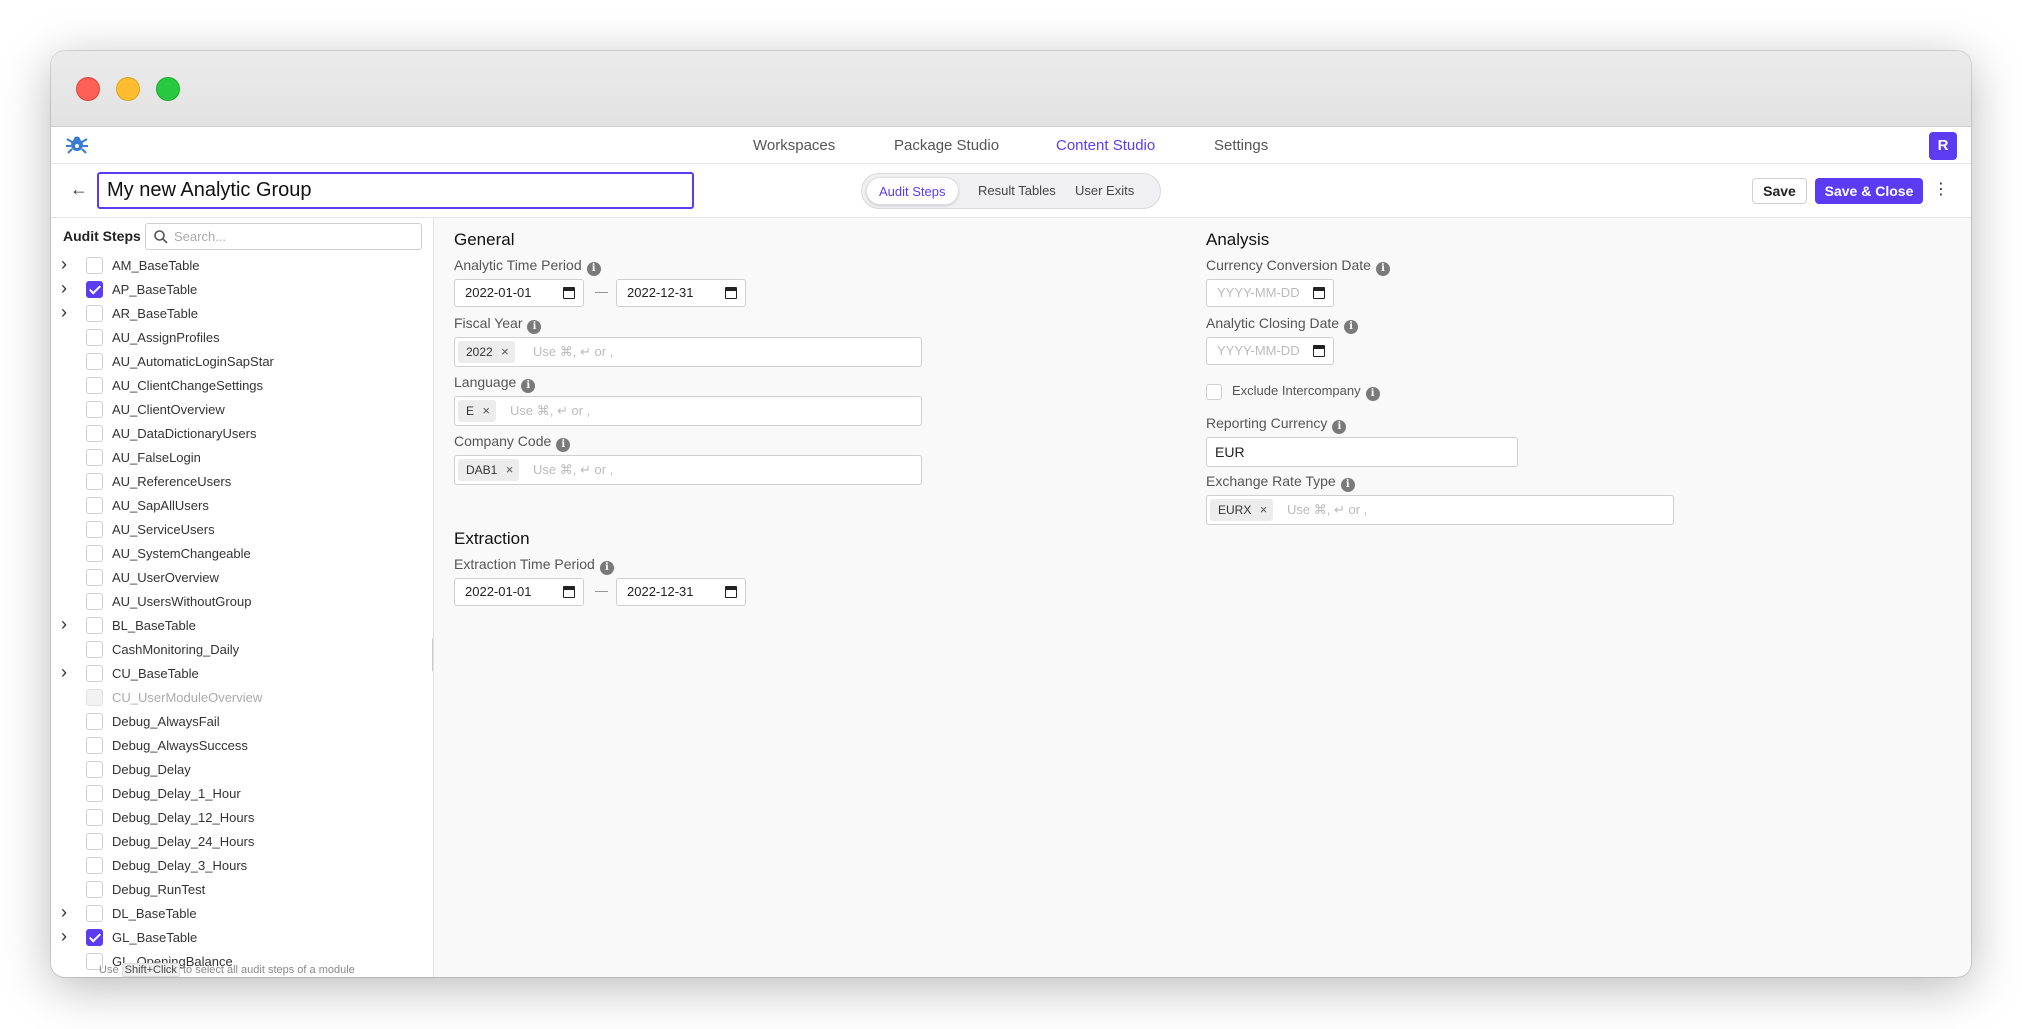  Describe the element at coordinates (912, 191) in the screenshot. I see `tab-audit-steps: Audit Steps` at that location.